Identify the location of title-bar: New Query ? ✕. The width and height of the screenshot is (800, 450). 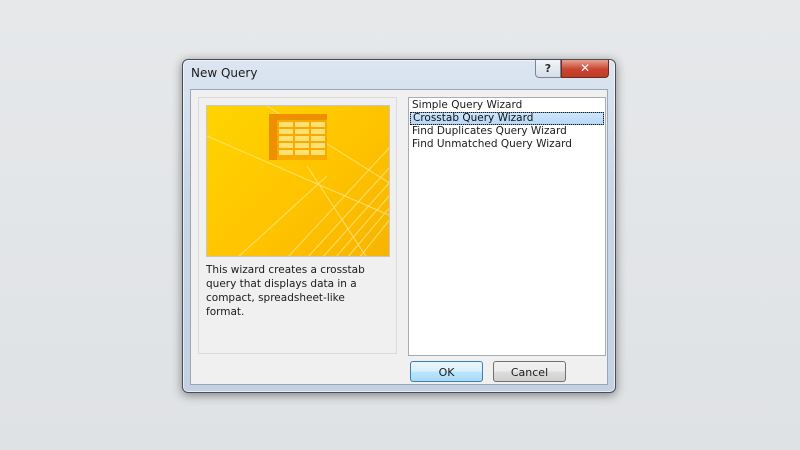
(399, 73).